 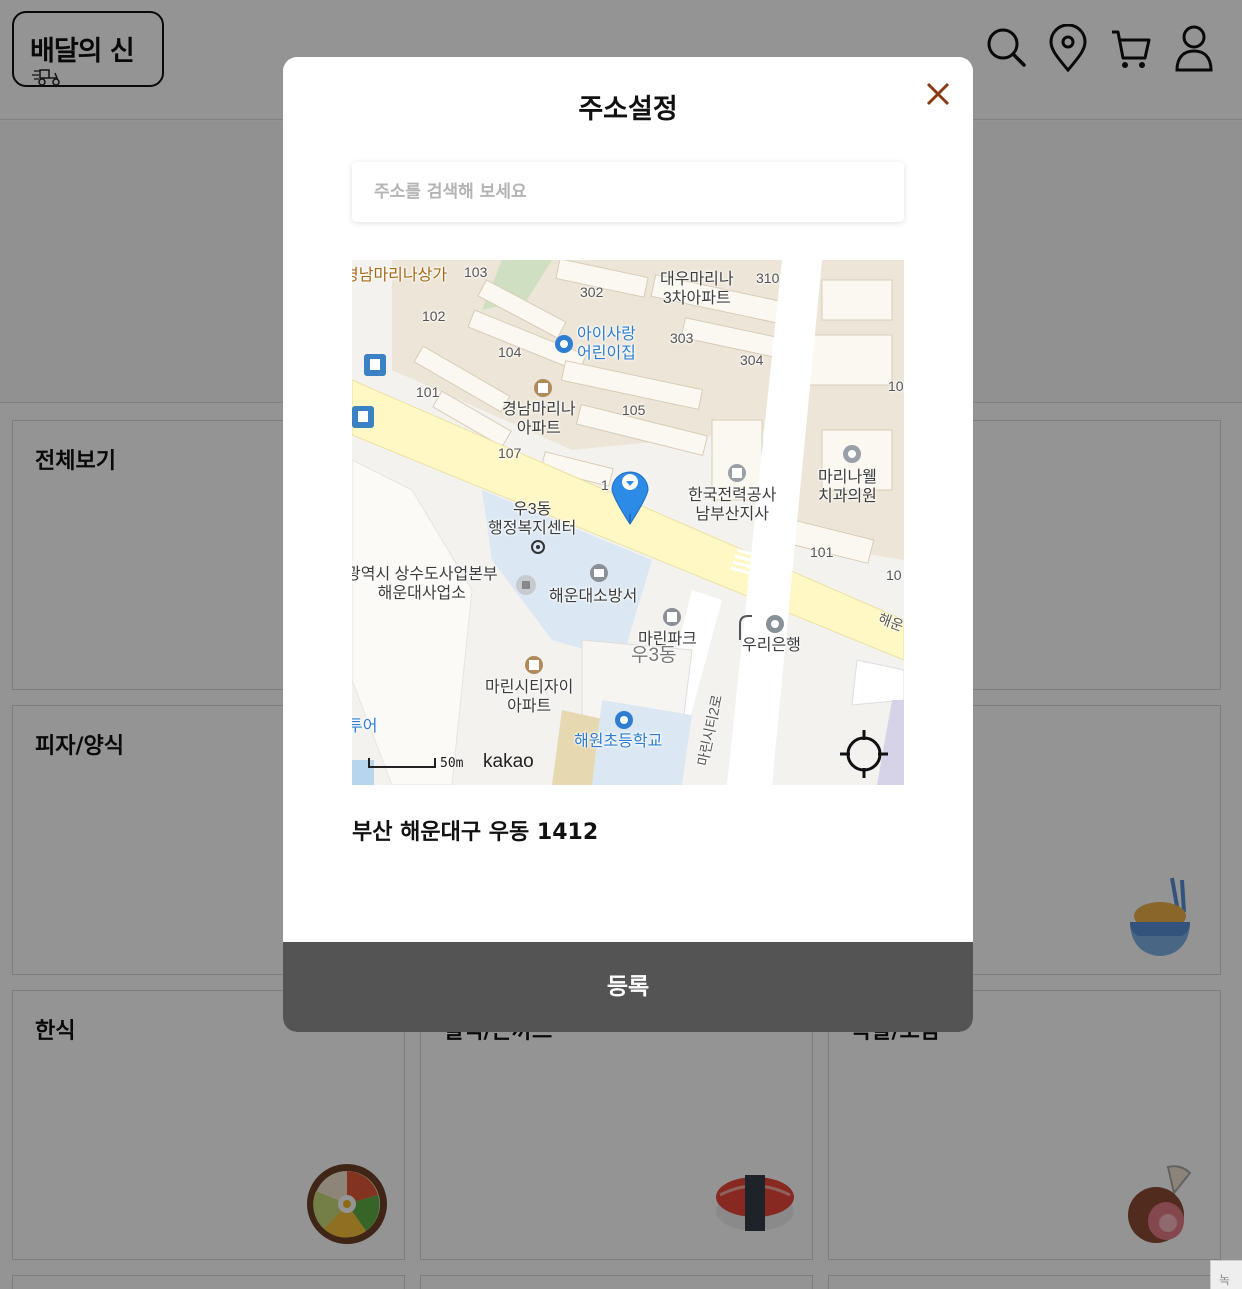 I want to click on map-label: 대우마리나 3차아파트, so click(x=697, y=289).